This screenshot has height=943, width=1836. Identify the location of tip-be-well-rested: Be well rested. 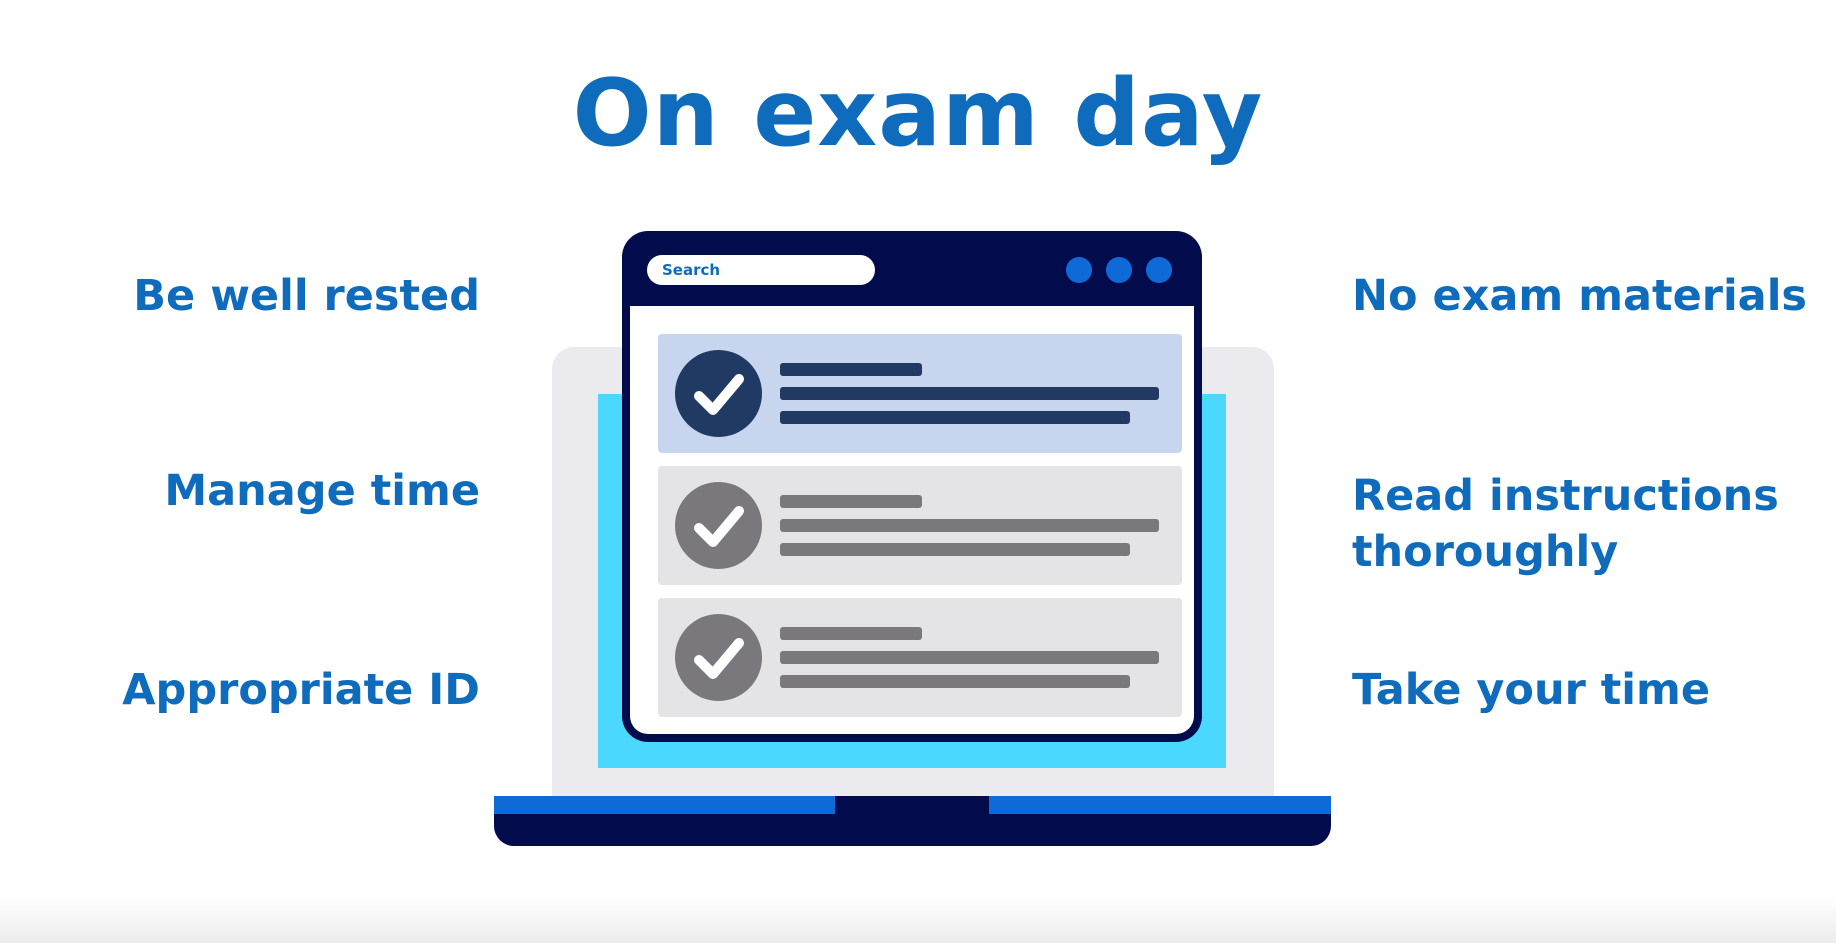
(306, 296).